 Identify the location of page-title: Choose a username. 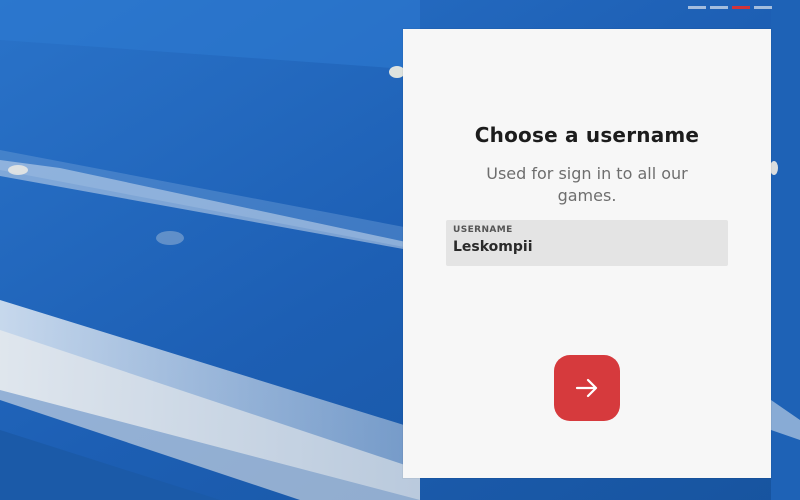
(587, 135).